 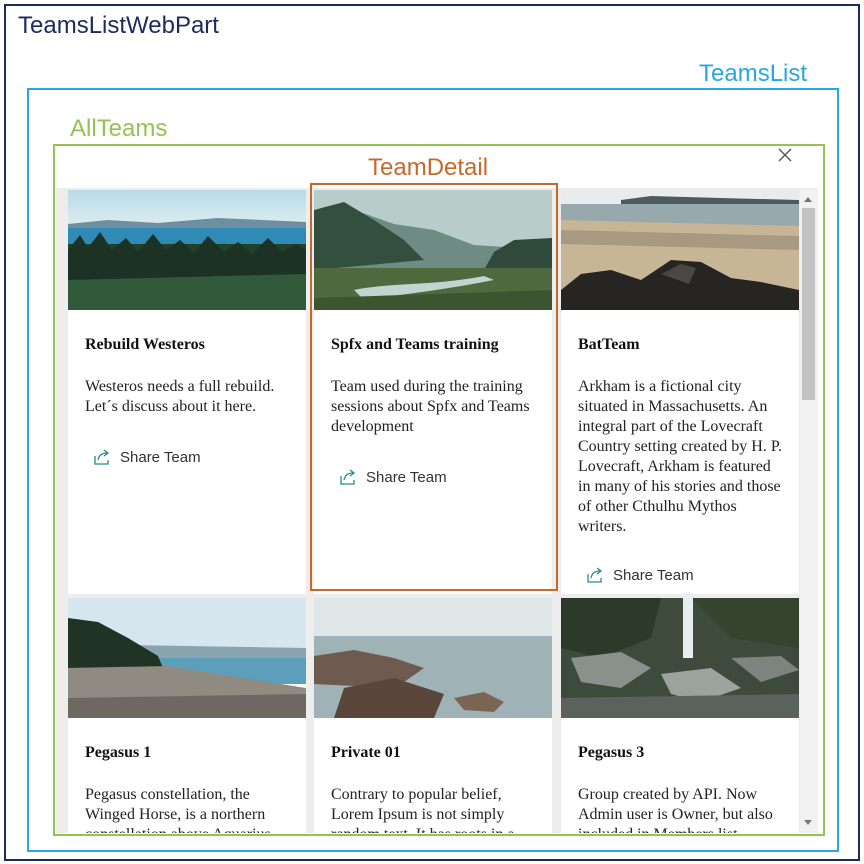 What do you see at coordinates (145, 344) in the screenshot?
I see `team-title: Rebuild Westeros` at bounding box center [145, 344].